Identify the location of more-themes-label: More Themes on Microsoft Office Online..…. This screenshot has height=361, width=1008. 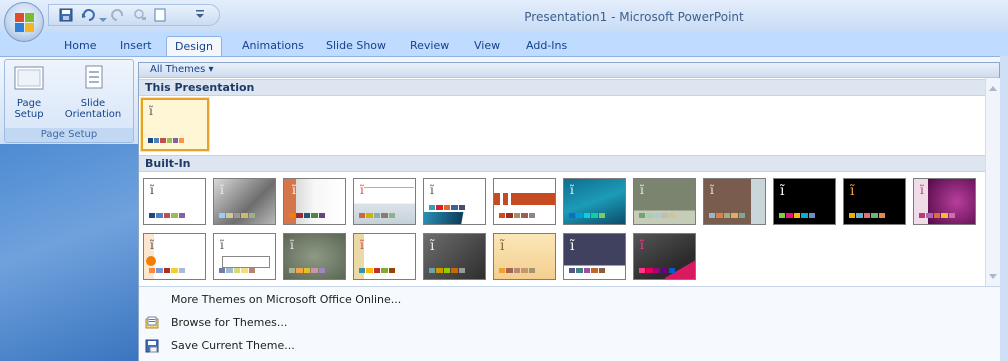
(286, 299).